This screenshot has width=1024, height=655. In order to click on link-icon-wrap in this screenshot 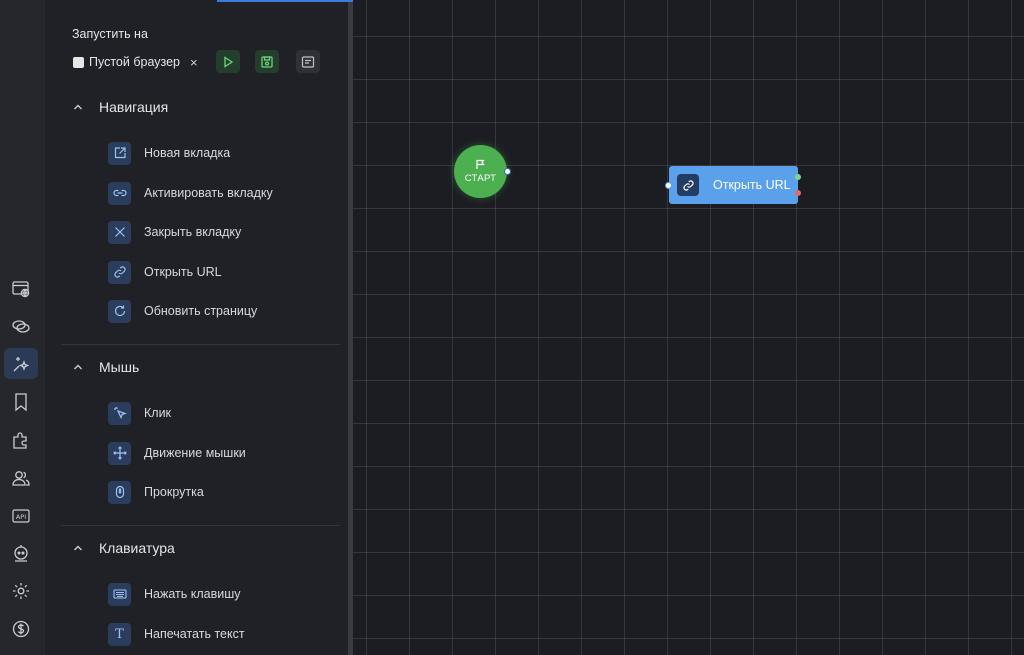, I will do `click(119, 272)`.